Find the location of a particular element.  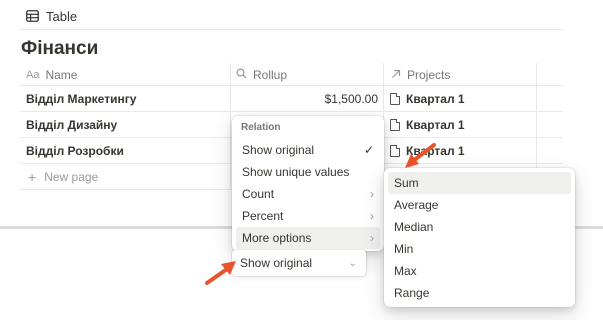

menu-item-average: Average is located at coordinates (479, 205).